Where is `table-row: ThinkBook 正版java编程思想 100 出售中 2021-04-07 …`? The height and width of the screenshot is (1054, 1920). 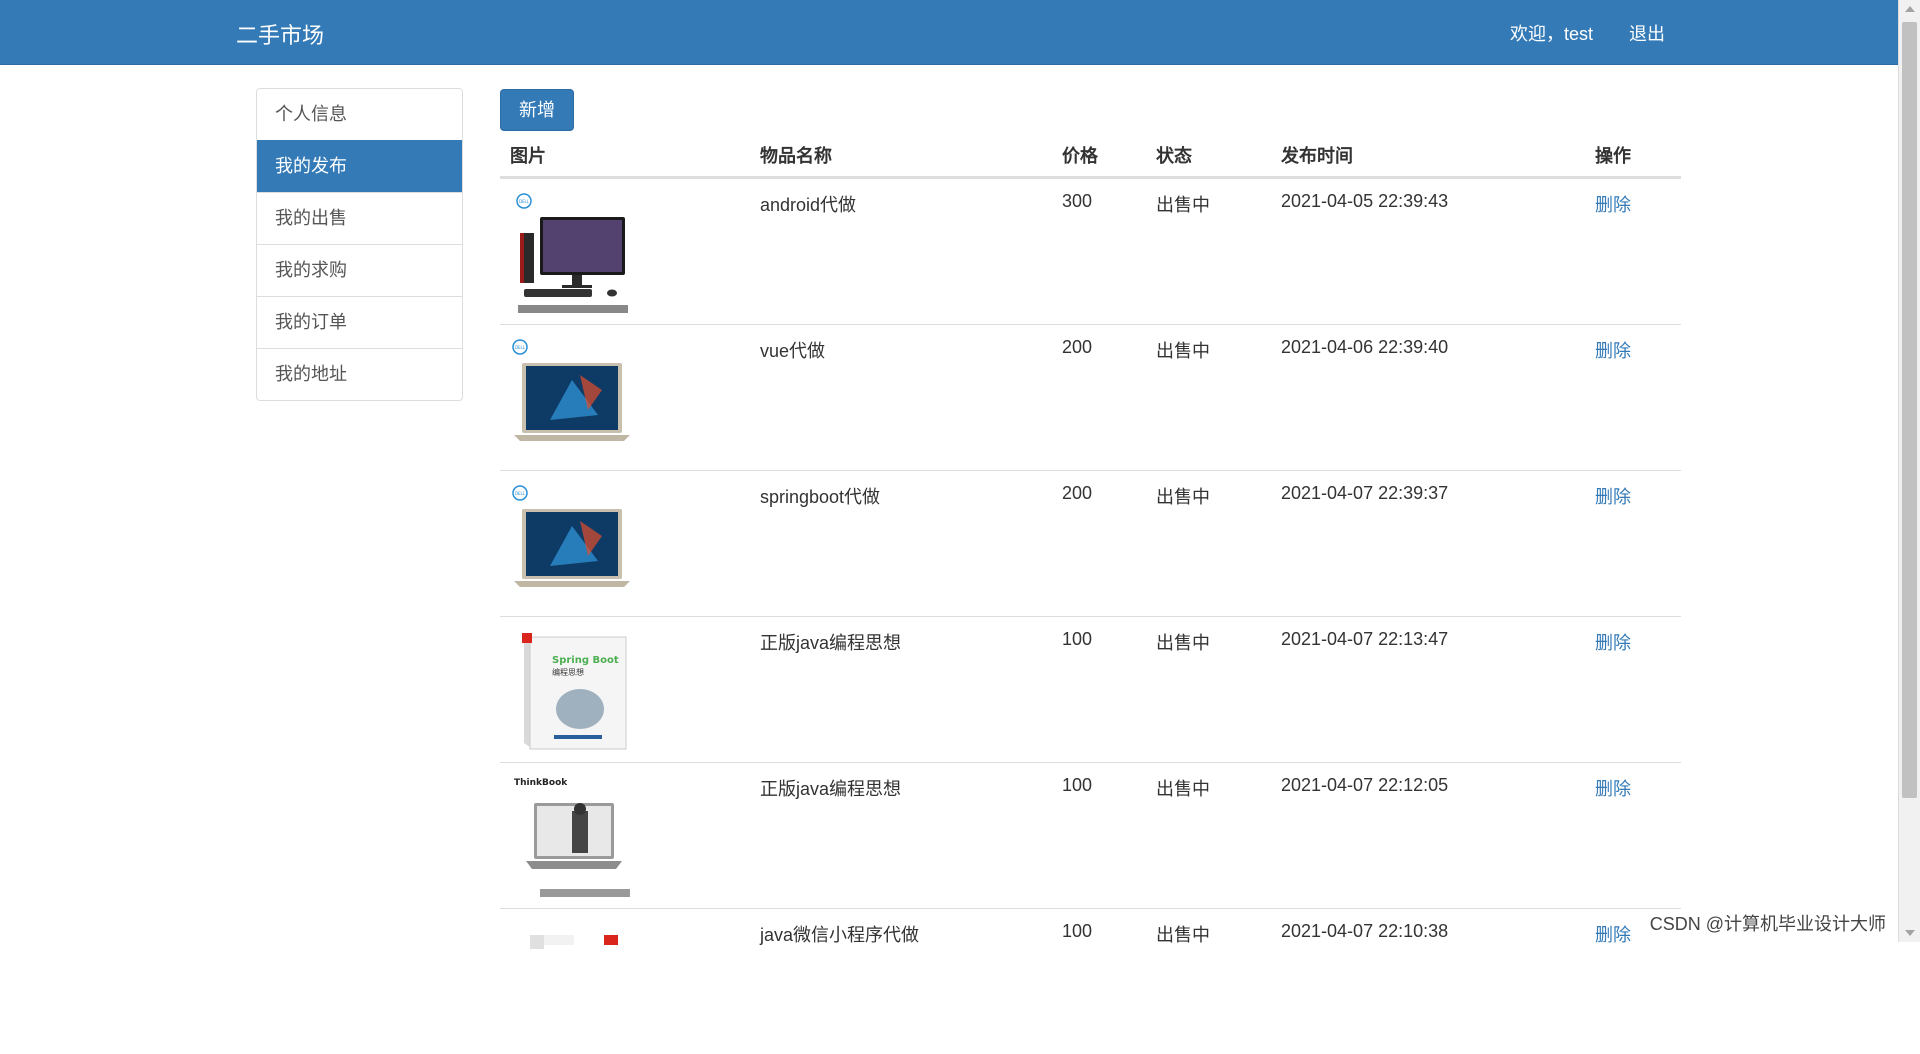 table-row: ThinkBook 正版java编程思想 100 出售中 2021-04-07 … is located at coordinates (1090, 835).